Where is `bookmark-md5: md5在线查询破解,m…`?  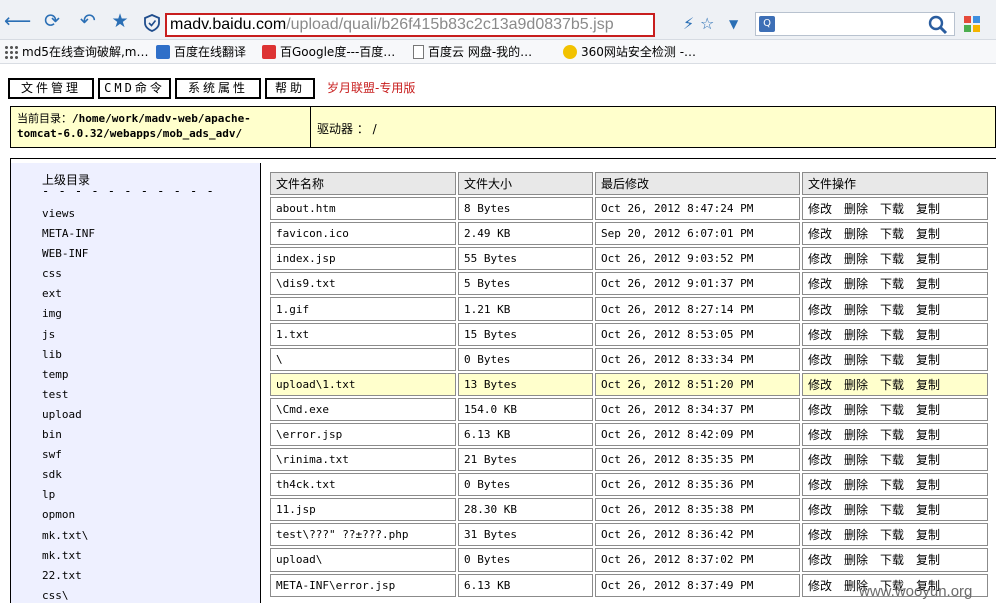
bookmark-md5: md5在线查询破解,m… is located at coordinates (76, 52).